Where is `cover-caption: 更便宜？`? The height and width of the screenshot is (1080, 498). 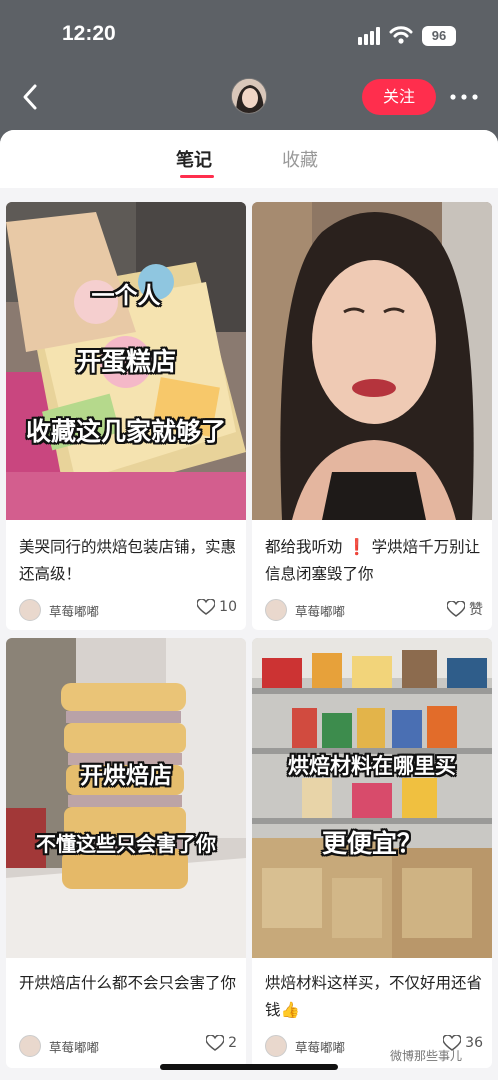 cover-caption: 更便宜？ is located at coordinates (371, 843).